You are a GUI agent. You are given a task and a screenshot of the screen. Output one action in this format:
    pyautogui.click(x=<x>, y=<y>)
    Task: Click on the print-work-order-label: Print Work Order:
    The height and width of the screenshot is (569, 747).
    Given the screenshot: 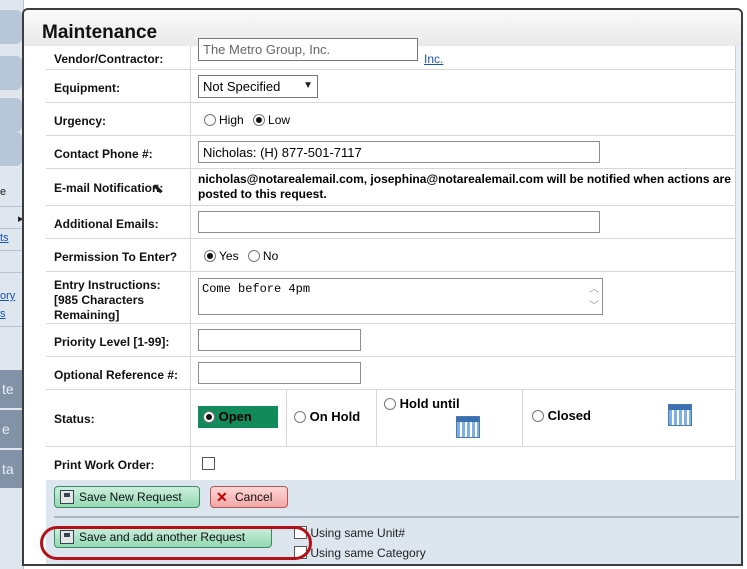 What is the action you would take?
    pyautogui.click(x=104, y=465)
    